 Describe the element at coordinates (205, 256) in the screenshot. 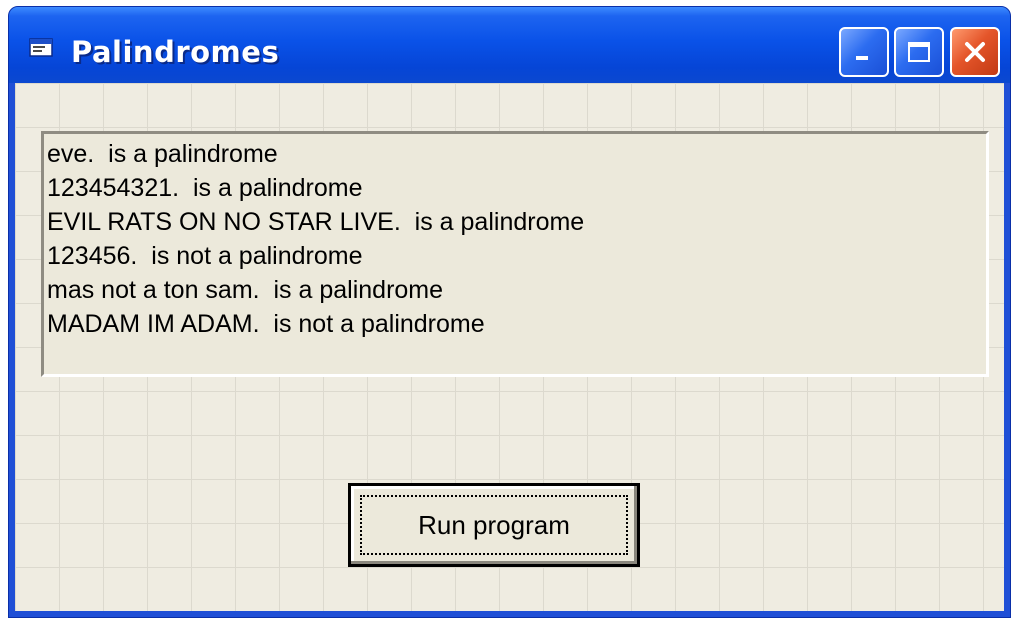

I see `output-line: 123456. is not a palindrome` at that location.